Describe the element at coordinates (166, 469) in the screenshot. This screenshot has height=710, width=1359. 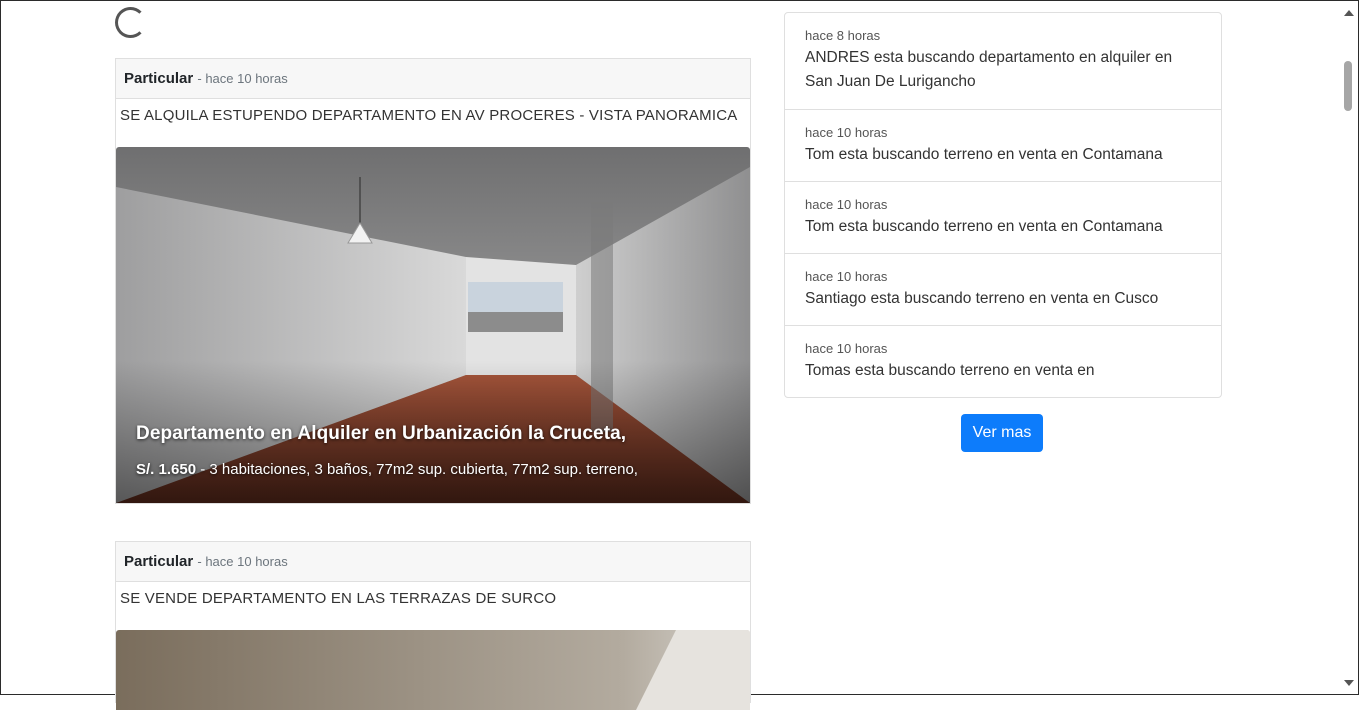
I see `listing-price: S/. 1.650` at that location.